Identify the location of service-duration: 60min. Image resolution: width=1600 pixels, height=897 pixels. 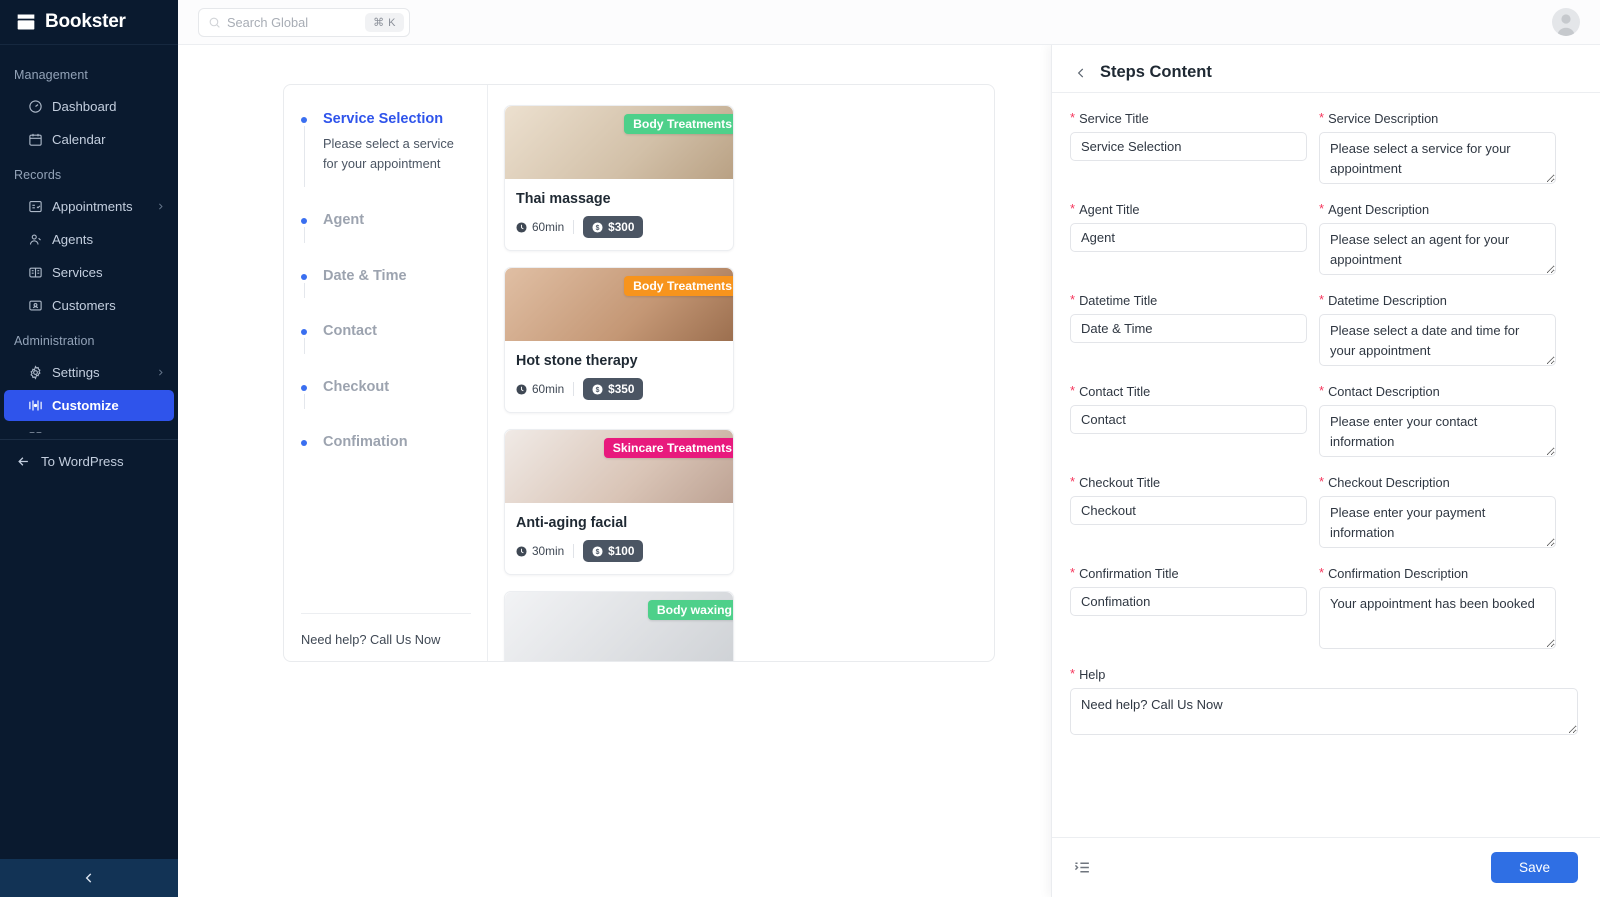
(540, 389).